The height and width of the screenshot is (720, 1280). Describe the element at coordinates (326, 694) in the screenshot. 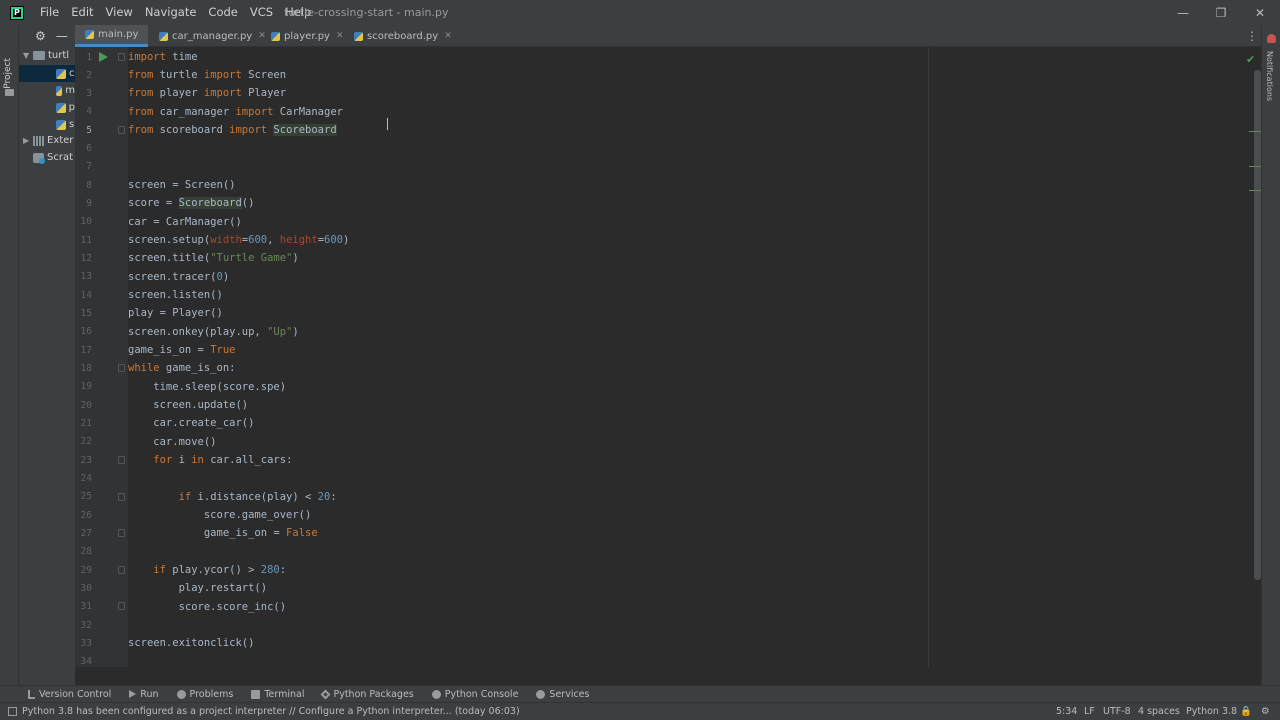

I see `packages-icon` at that location.